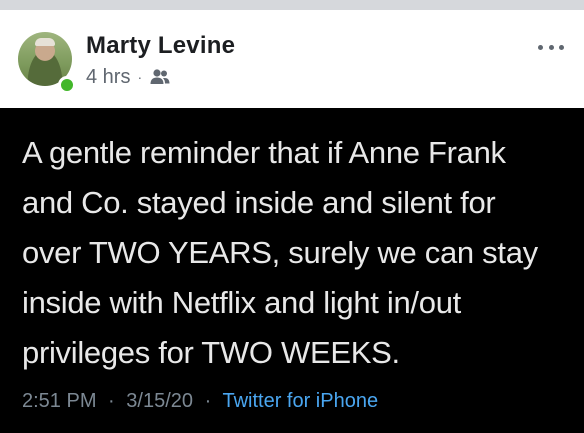 Image resolution: width=584 pixels, height=433 pixels. I want to click on author-name: Marty Levine, so click(160, 46).